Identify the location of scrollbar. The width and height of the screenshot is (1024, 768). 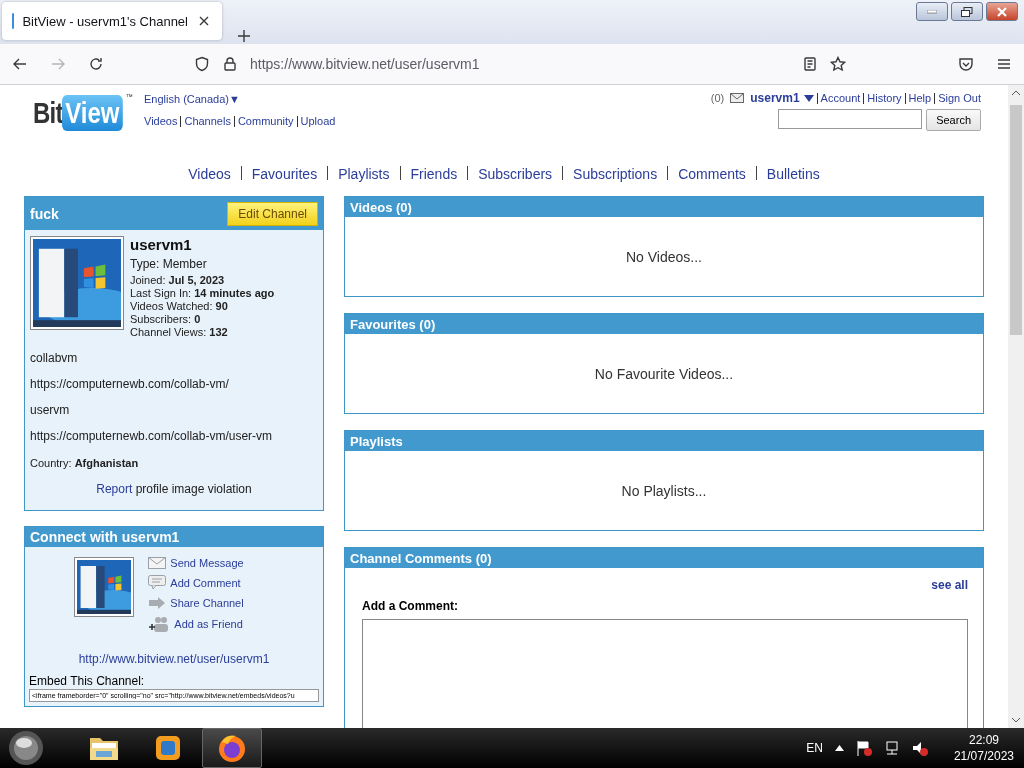
(1016, 406).